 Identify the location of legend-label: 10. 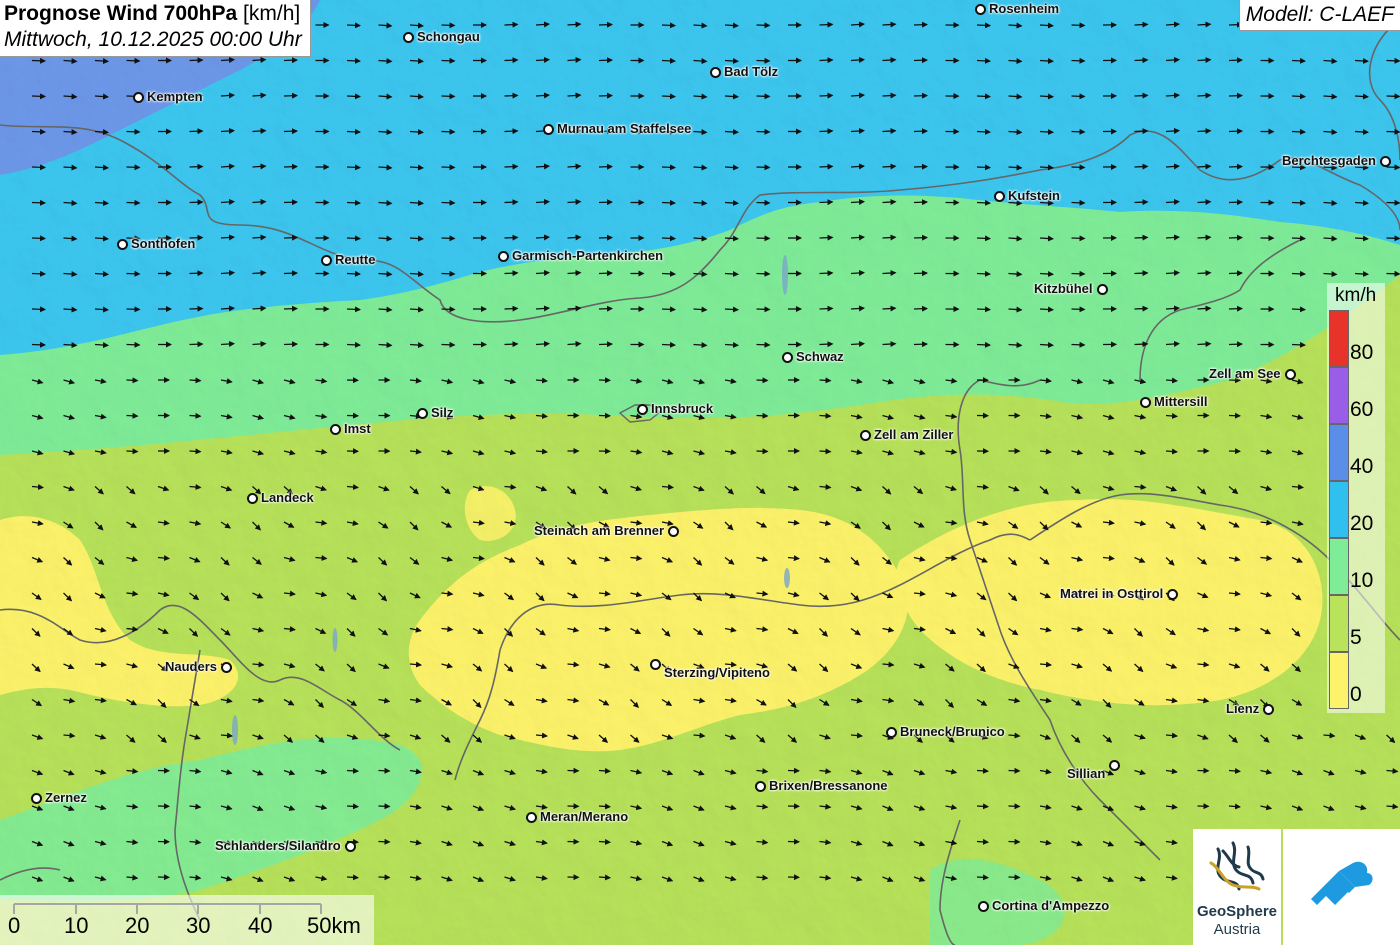
(1362, 580).